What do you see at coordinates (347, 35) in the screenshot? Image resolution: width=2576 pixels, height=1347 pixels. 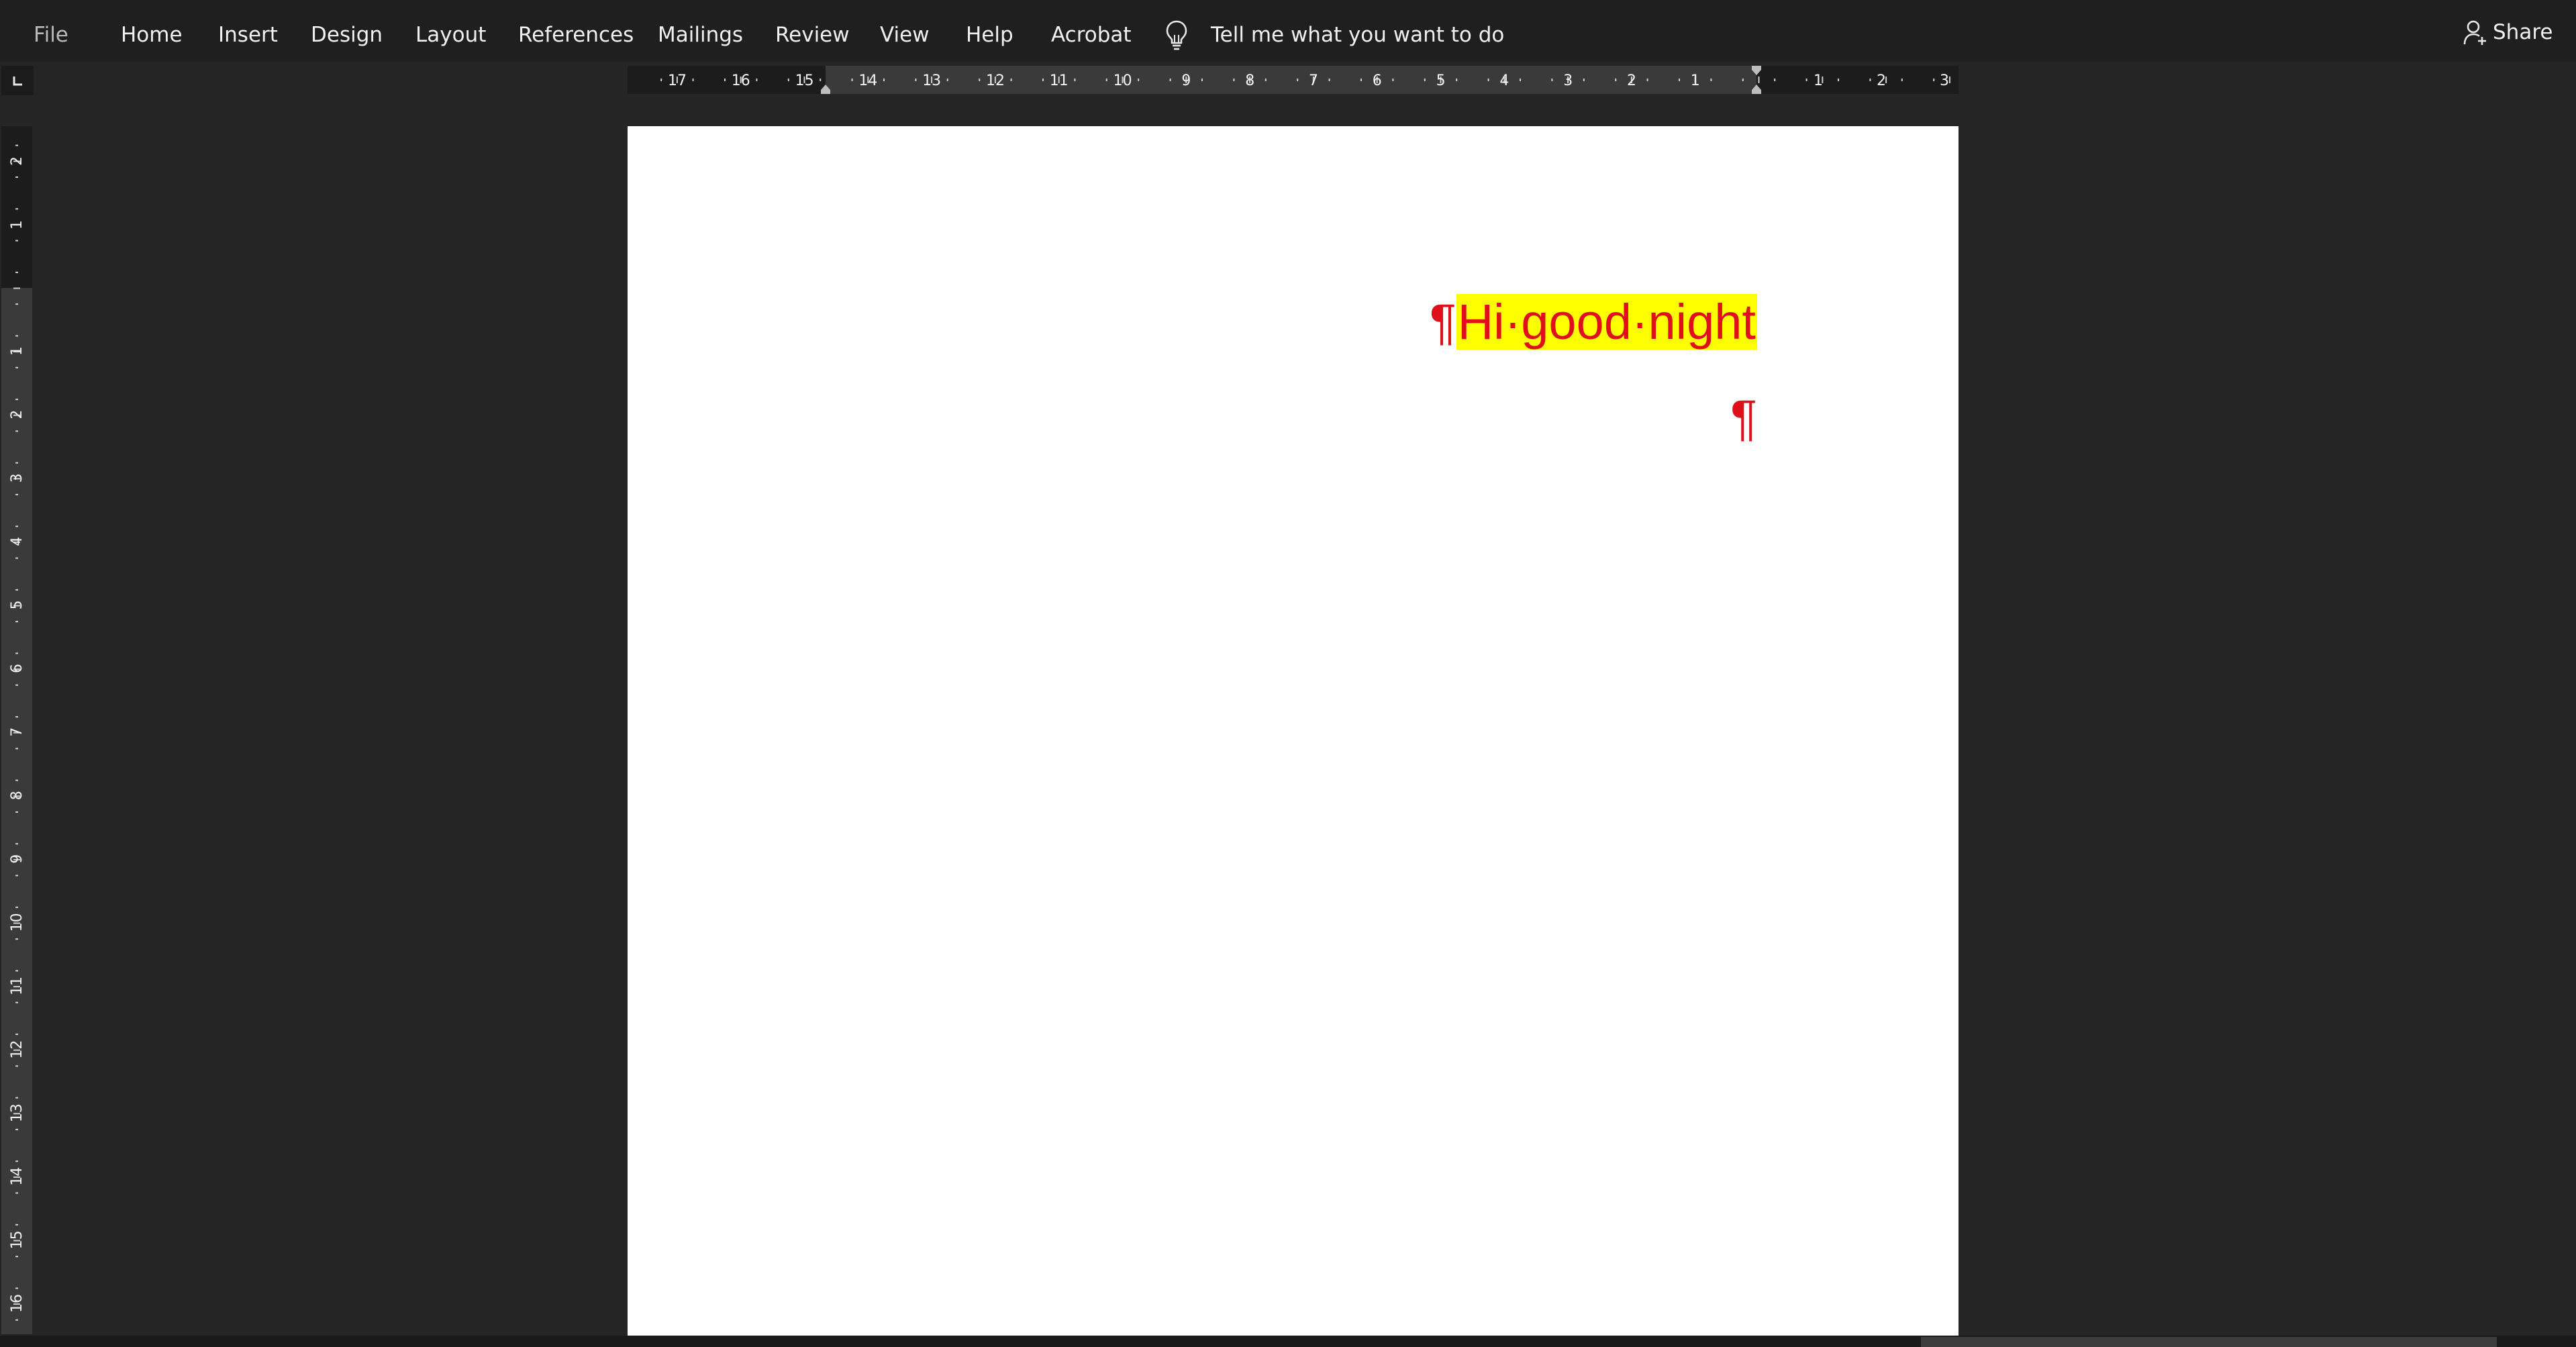 I see `tab-design: Design` at bounding box center [347, 35].